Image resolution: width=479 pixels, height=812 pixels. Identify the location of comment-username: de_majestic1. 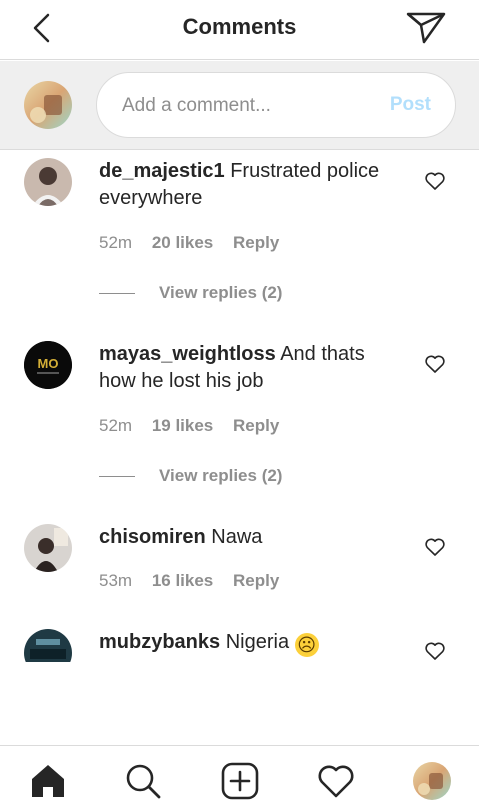
(162, 171).